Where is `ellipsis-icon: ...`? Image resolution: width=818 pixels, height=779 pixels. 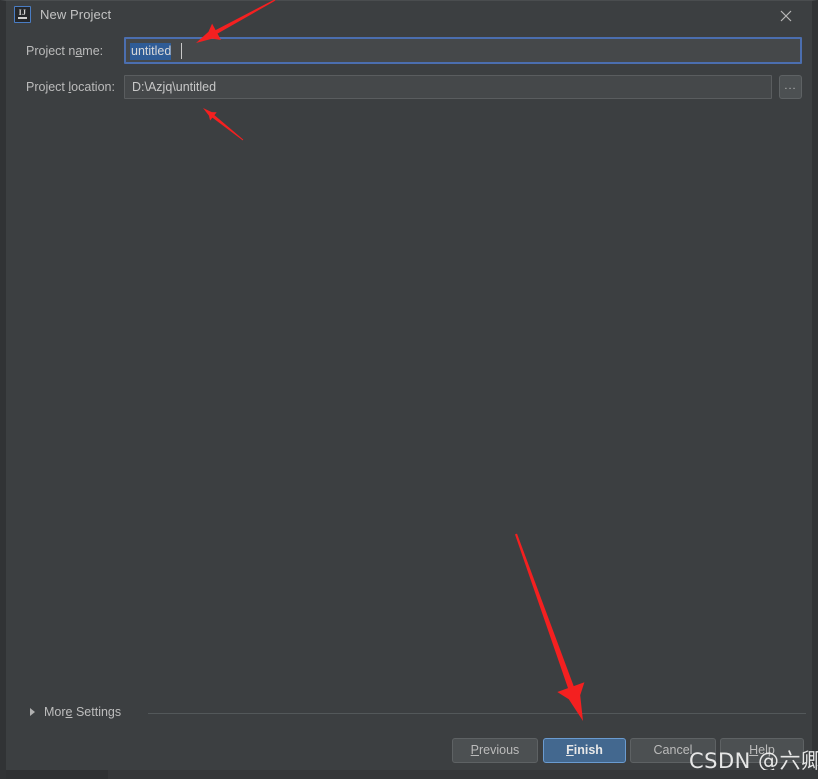 ellipsis-icon: ... is located at coordinates (790, 86).